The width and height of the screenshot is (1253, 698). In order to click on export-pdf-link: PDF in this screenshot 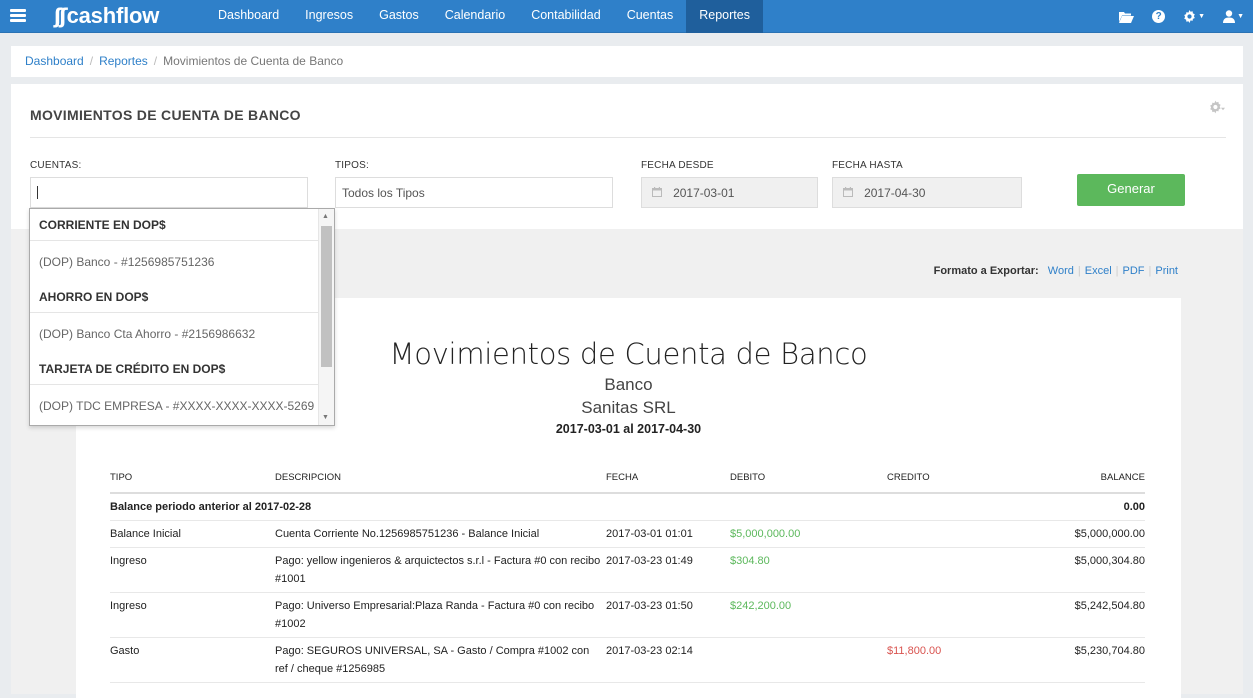, I will do `click(1134, 271)`.